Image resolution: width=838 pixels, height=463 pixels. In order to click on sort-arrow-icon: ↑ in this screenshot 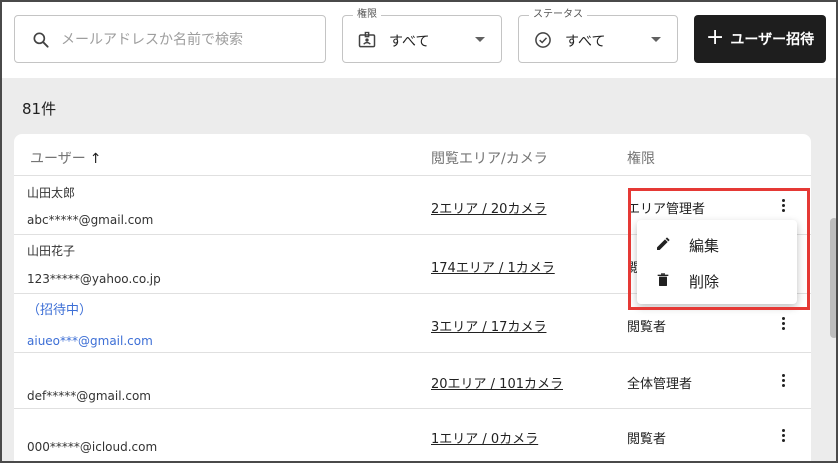, I will do `click(95, 159)`.